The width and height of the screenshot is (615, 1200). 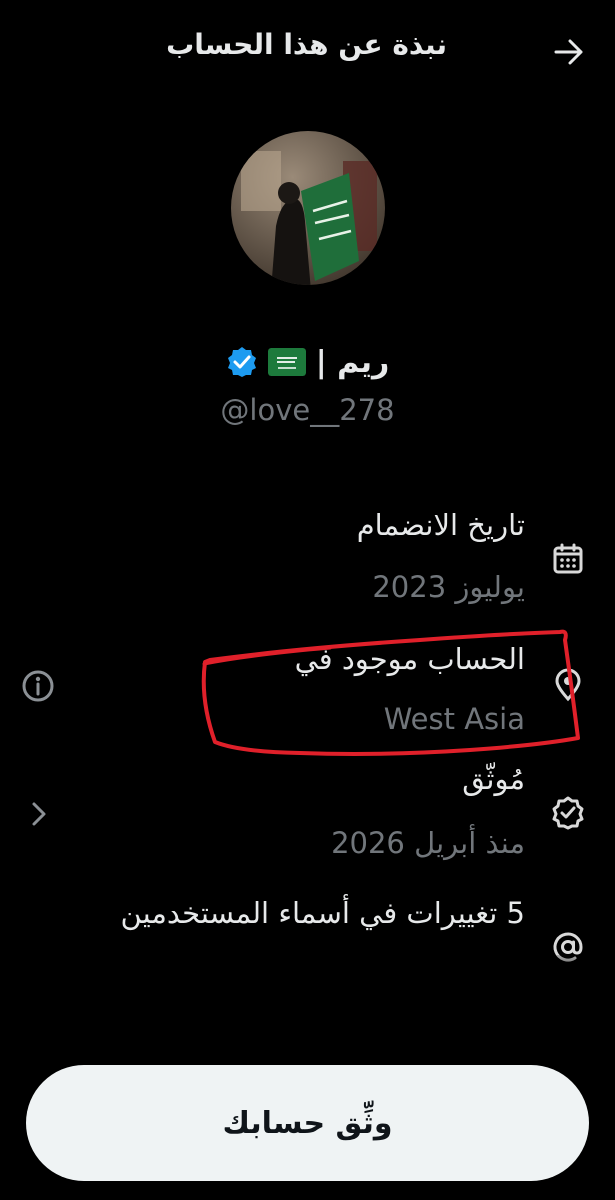 What do you see at coordinates (448, 587) in the screenshot?
I see `joined-date-value: يوليوز 2023` at bounding box center [448, 587].